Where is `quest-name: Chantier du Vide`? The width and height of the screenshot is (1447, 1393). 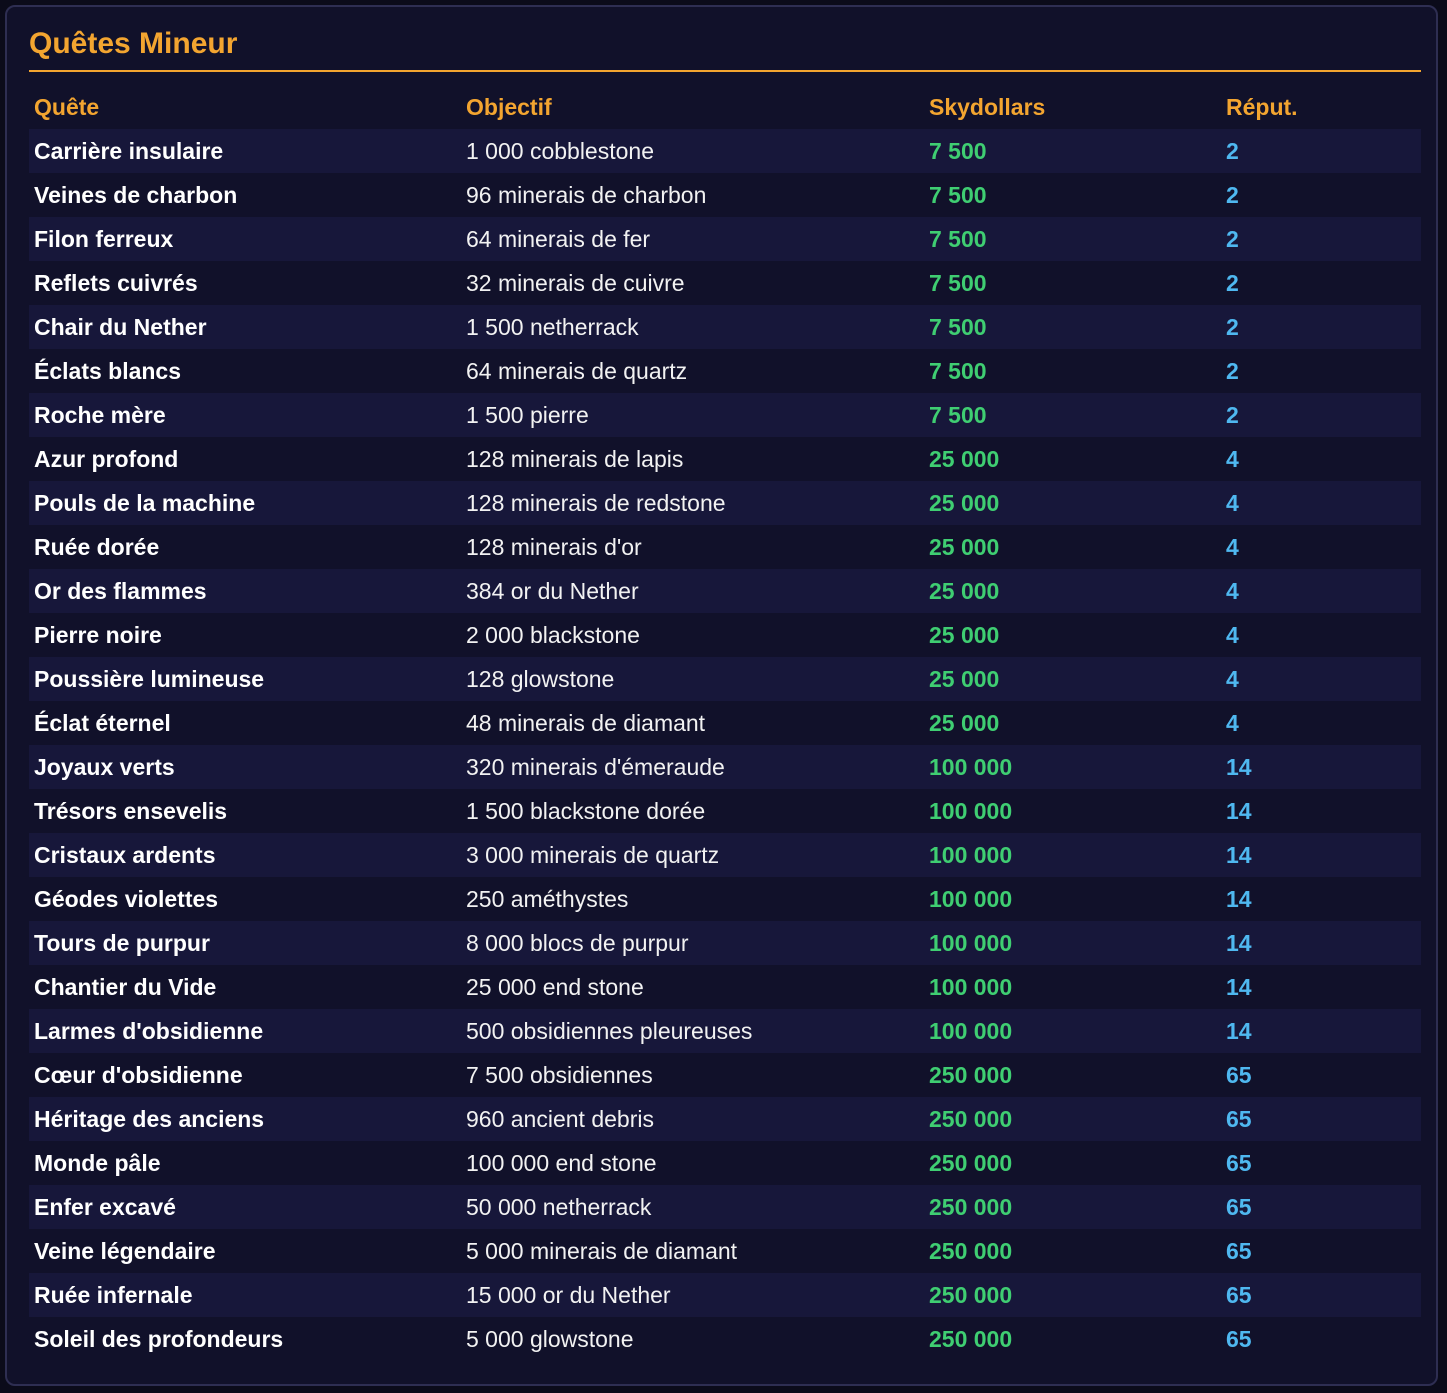 quest-name: Chantier du Vide is located at coordinates (125, 986).